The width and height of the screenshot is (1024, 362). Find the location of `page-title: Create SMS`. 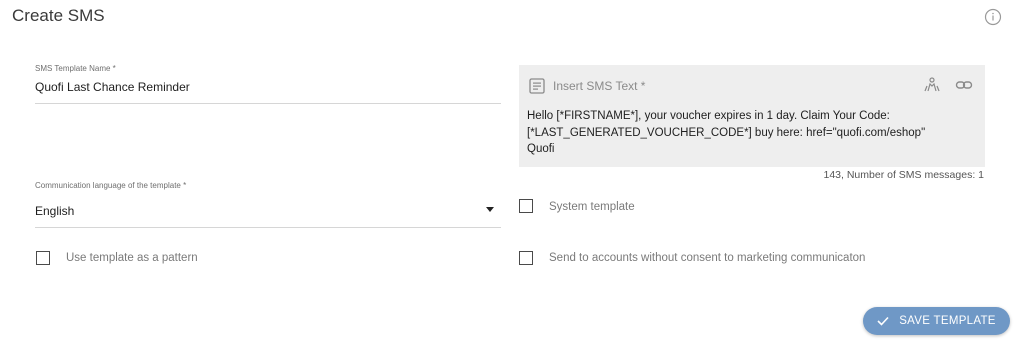

page-title: Create SMS is located at coordinates (58, 15).